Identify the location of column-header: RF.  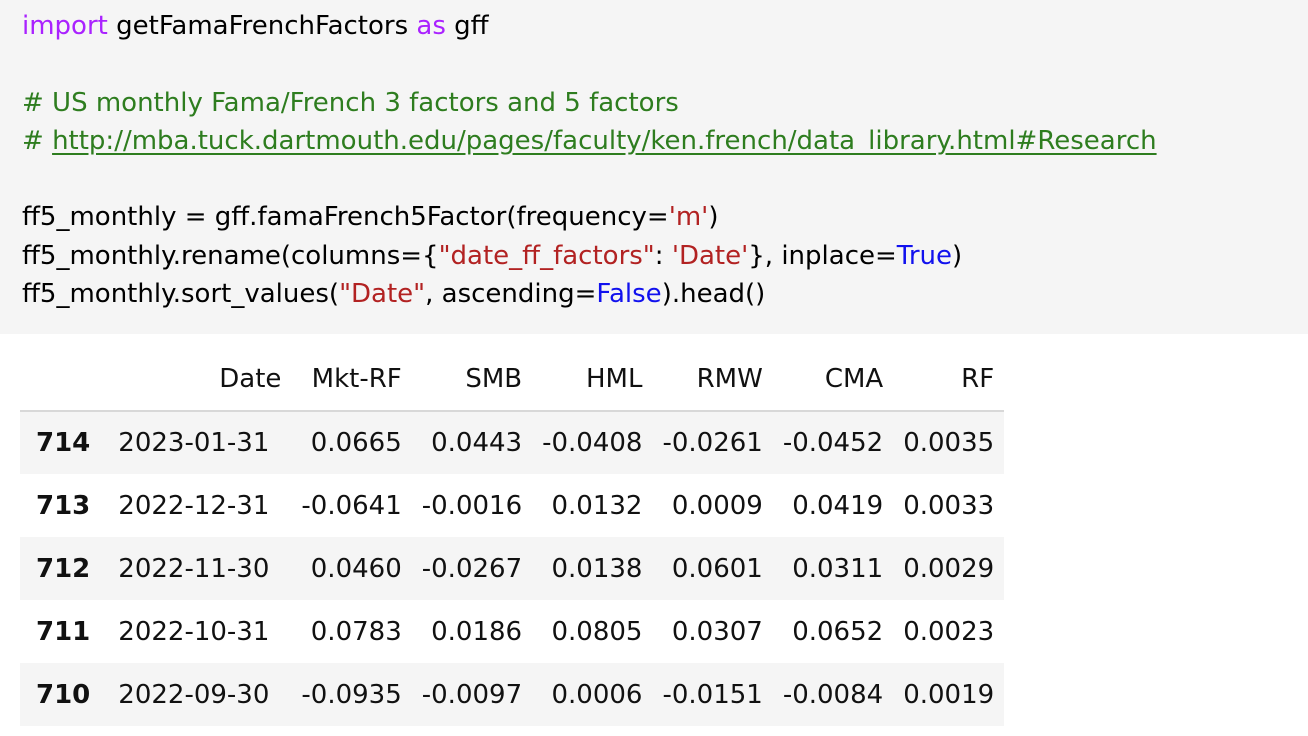
(949, 380).